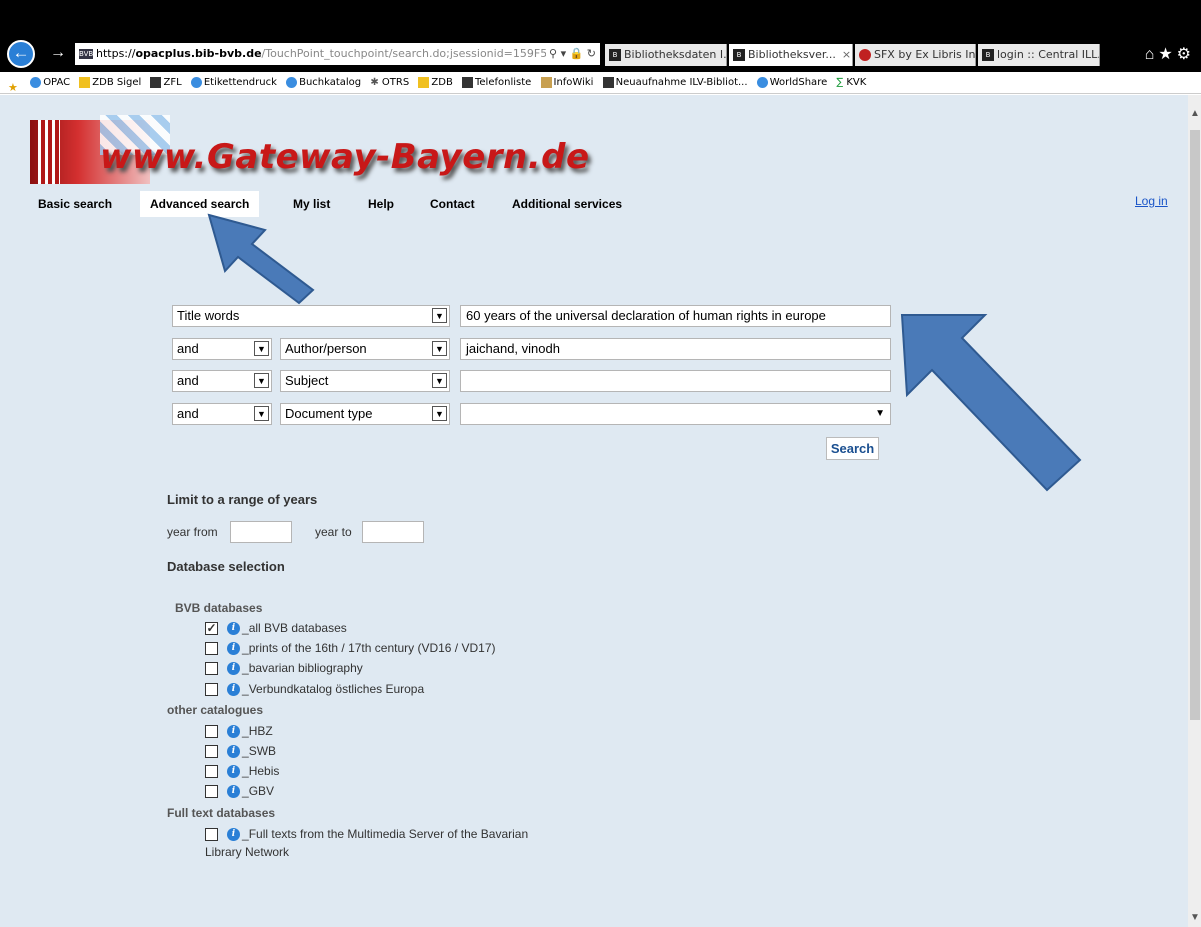 The height and width of the screenshot is (927, 1201). What do you see at coordinates (284, 670) in the screenshot?
I see `db-bavarian-bibliography: i _bavarian bibliography` at bounding box center [284, 670].